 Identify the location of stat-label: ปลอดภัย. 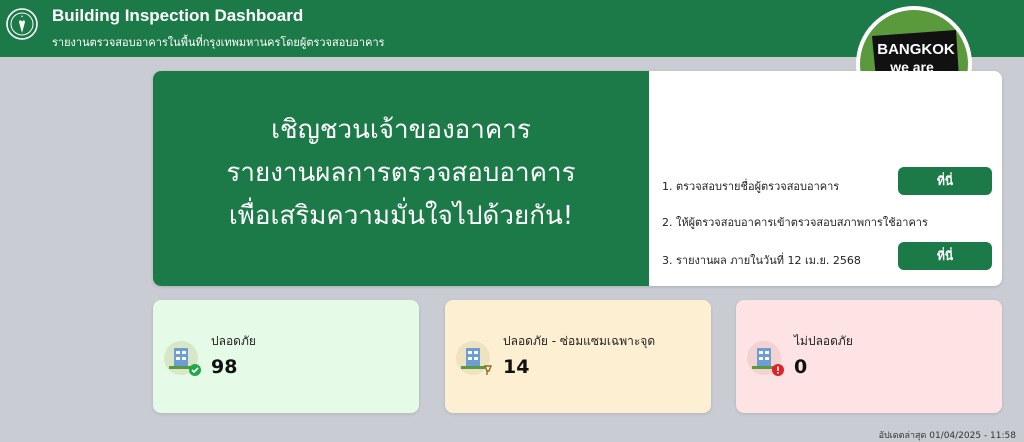
(233, 341).